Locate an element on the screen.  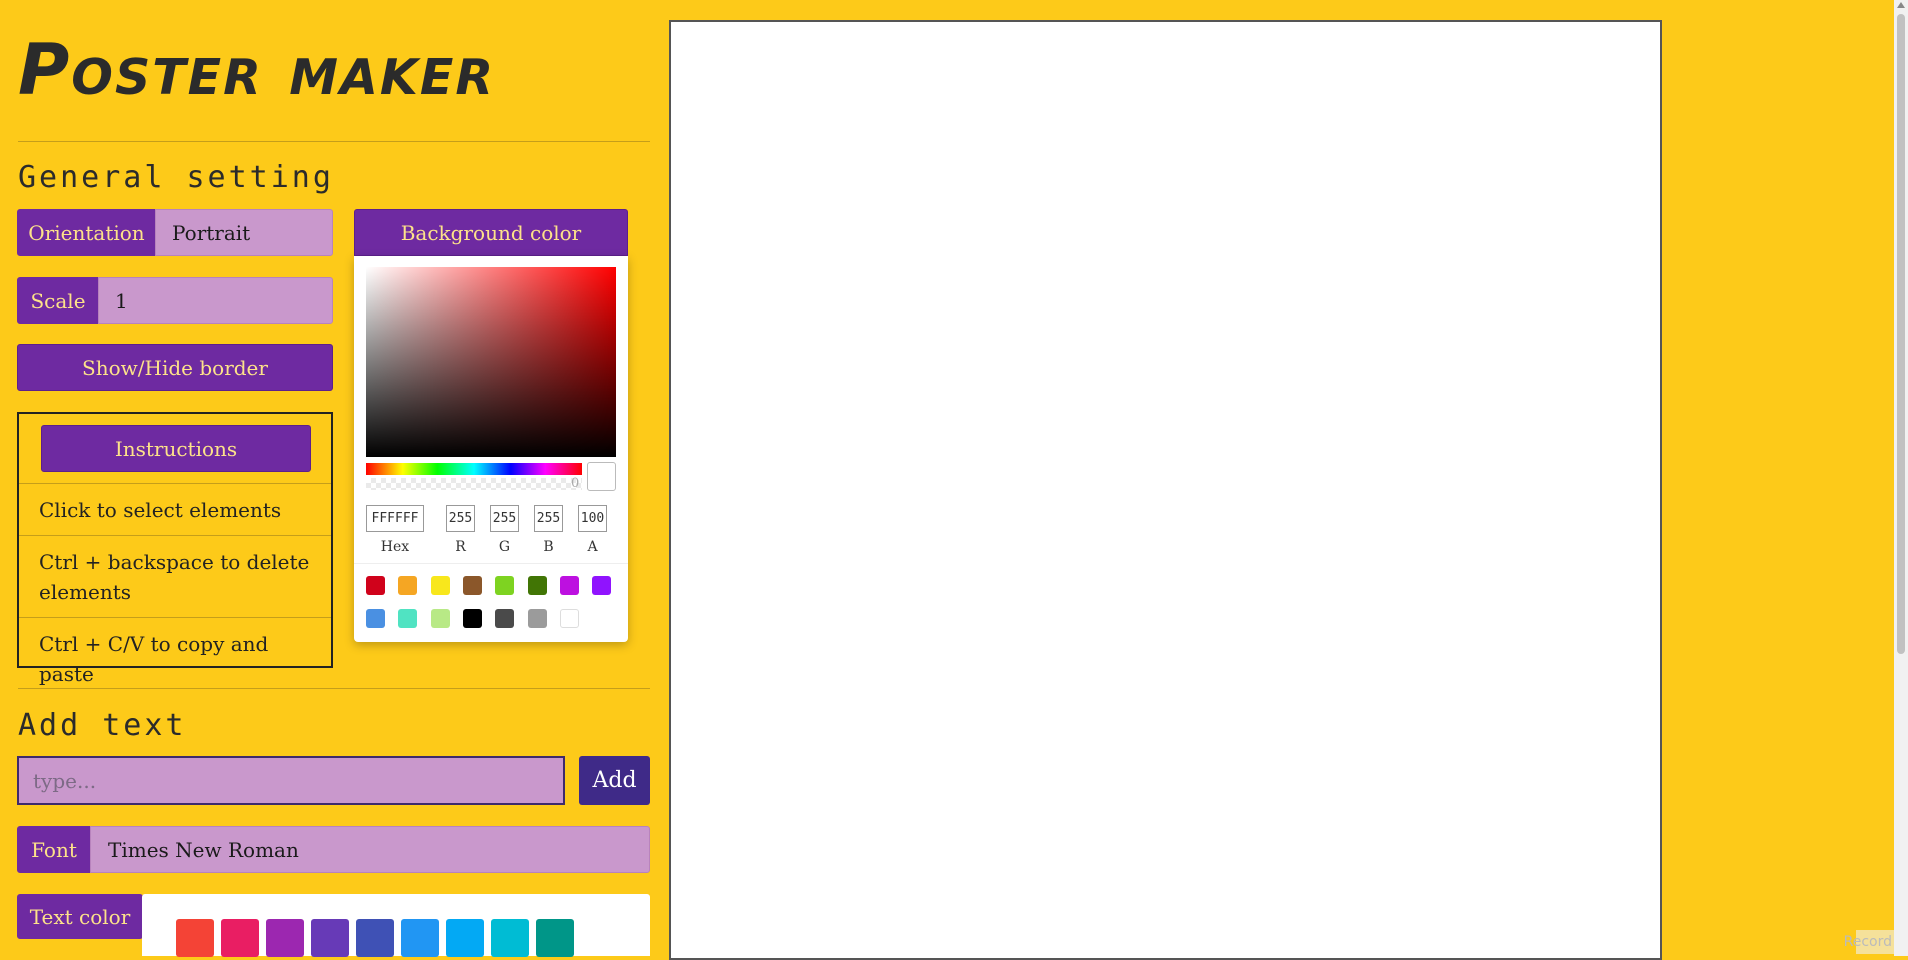
app-title: Poster maker is located at coordinates (257, 70).